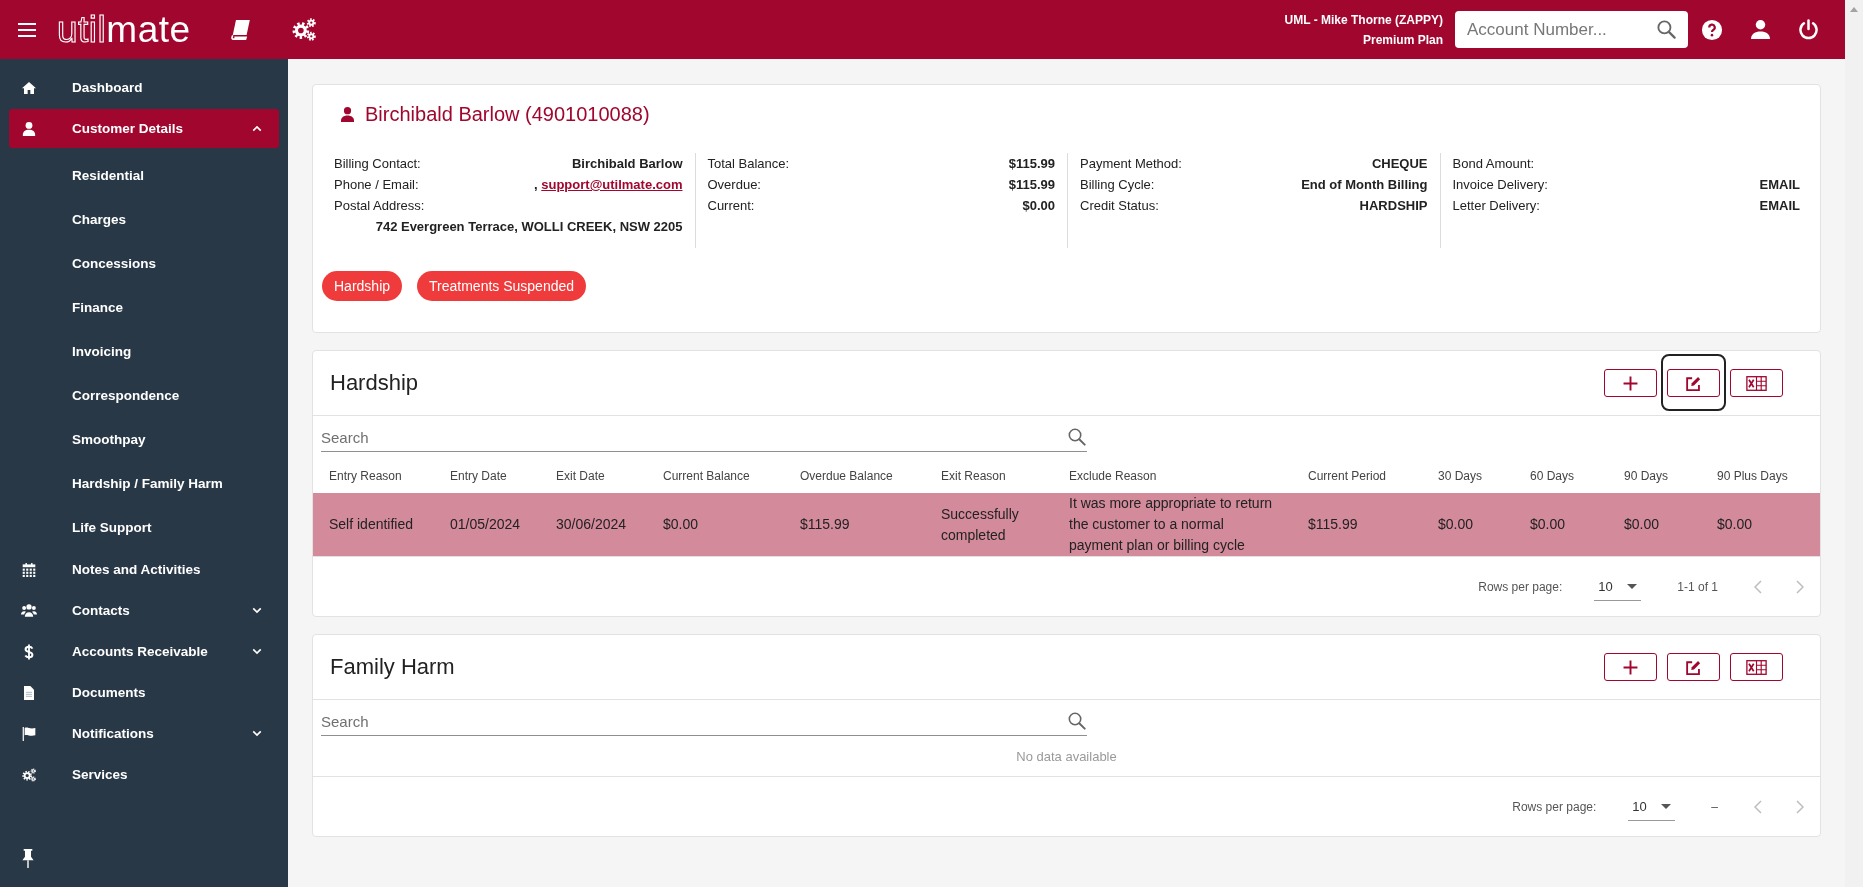 The image size is (1863, 887). Describe the element at coordinates (1171, 524) in the screenshot. I see `table-cell: It was more appropriate to return the customer to a normal payment plan or billing cycle` at that location.